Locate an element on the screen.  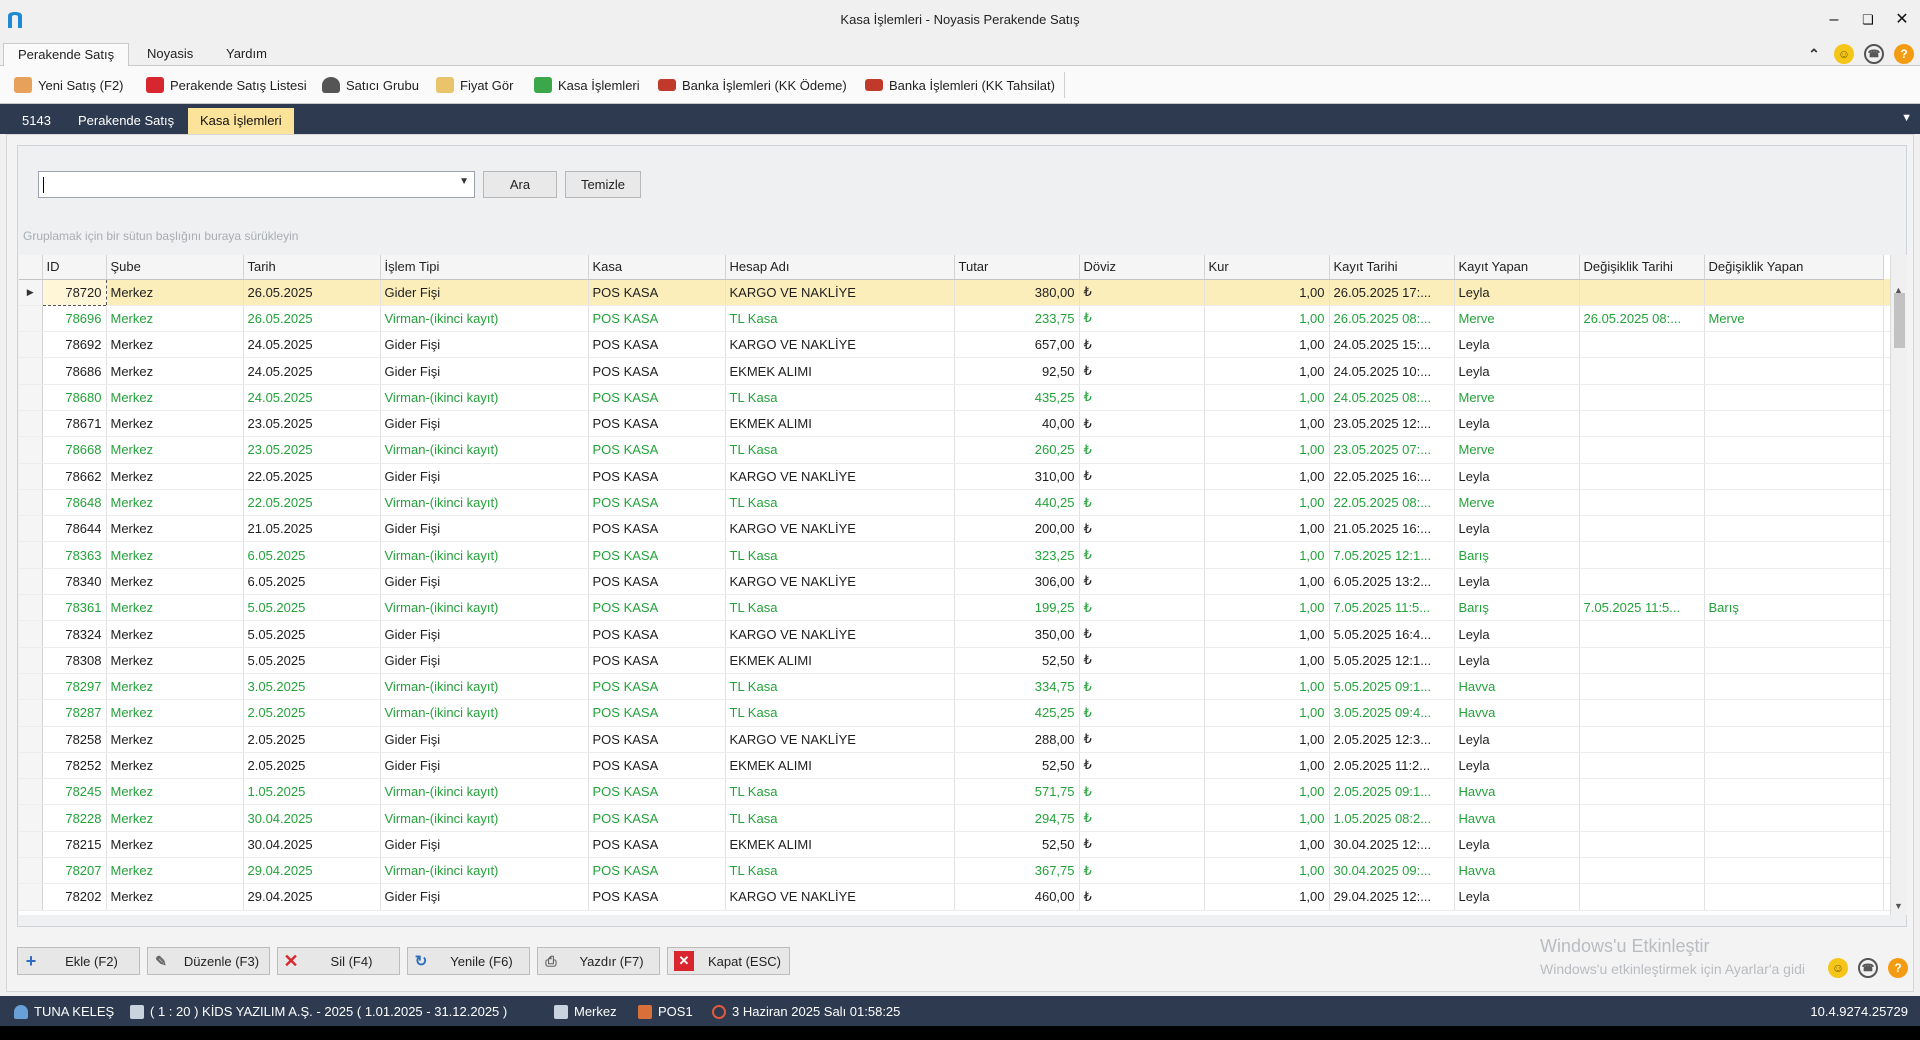
table-cell: KARGO VE NAKLİYE is located at coordinates (840, 292).